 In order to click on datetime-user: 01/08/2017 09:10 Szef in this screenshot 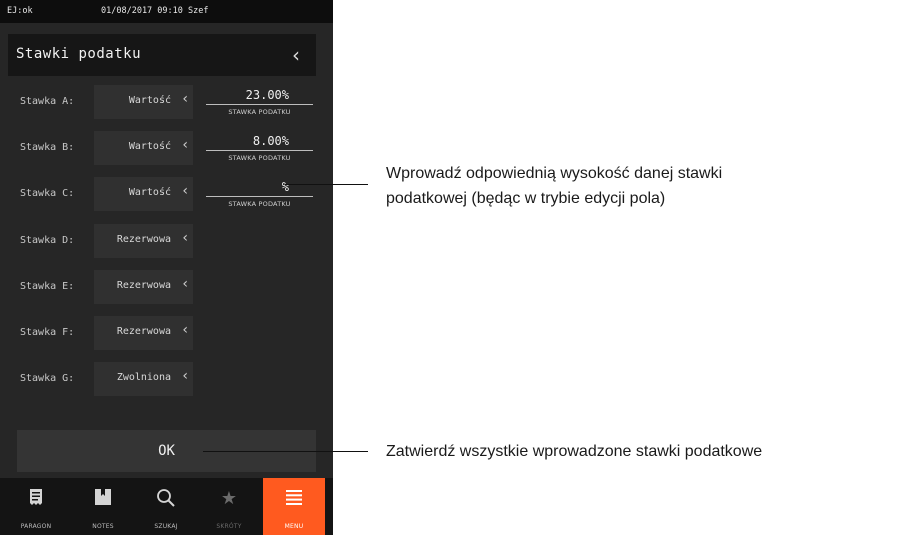, I will do `click(155, 11)`.